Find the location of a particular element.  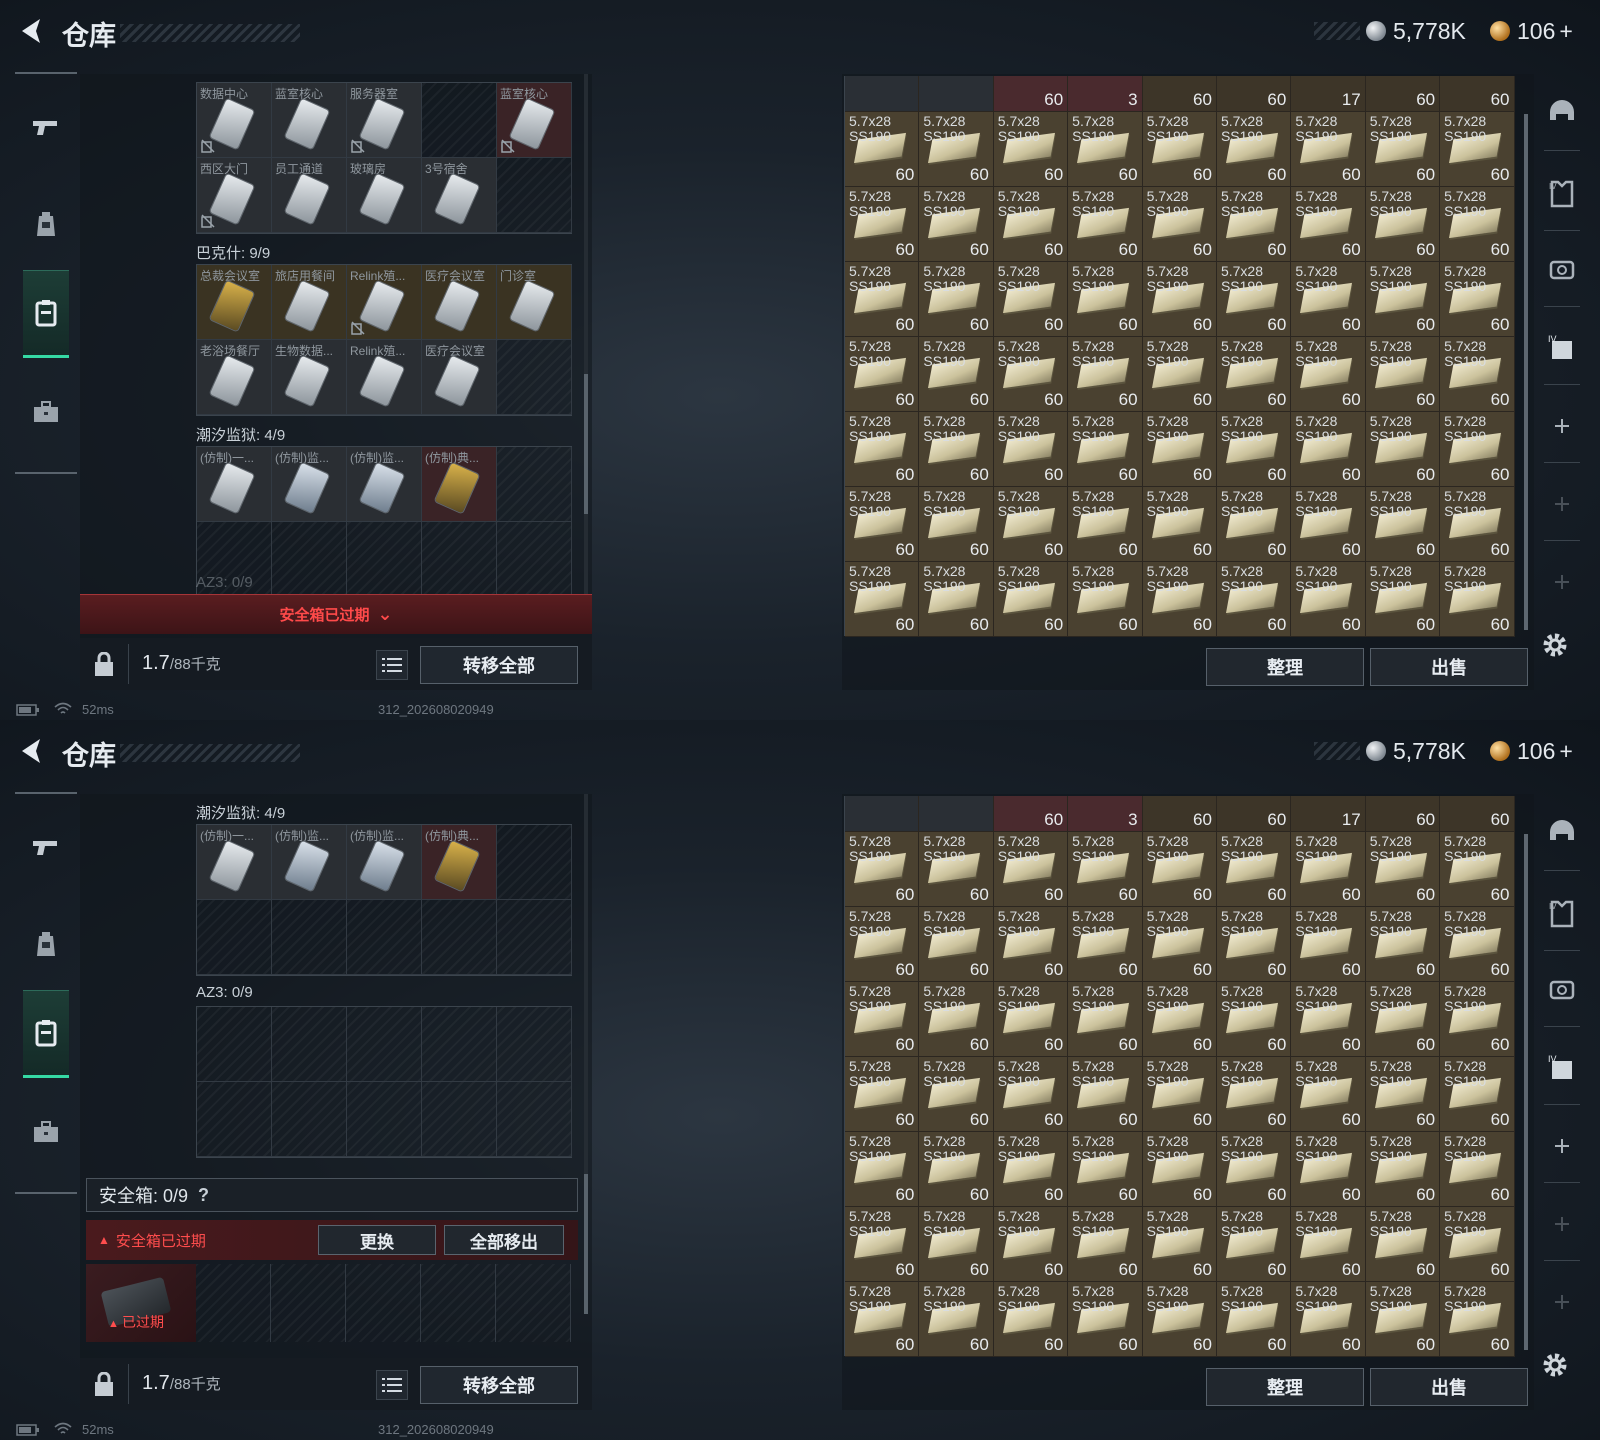

safebox-item: ▲ 已过期 is located at coordinates (141, 1303).